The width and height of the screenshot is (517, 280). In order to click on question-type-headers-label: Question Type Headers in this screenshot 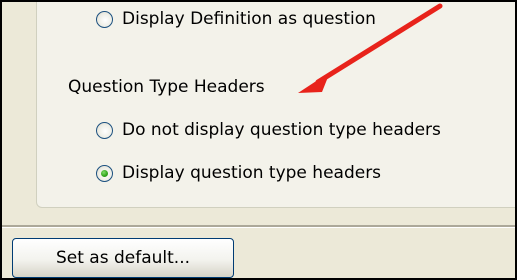, I will do `click(166, 87)`.